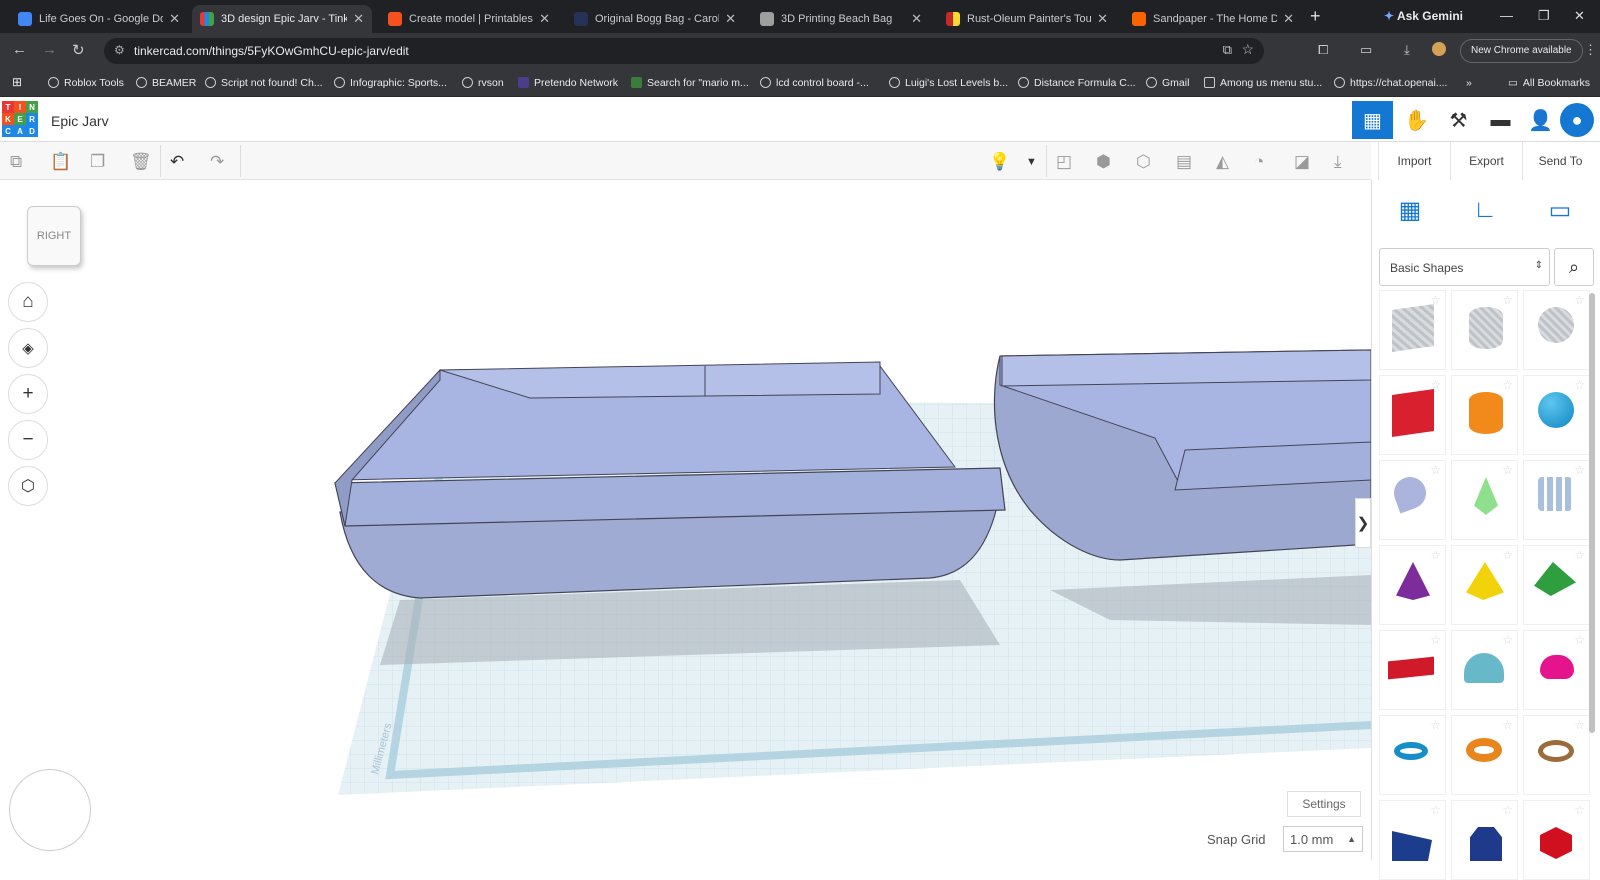  Describe the element at coordinates (1500, 120) in the screenshot. I see `bricks-icon: ▬` at that location.